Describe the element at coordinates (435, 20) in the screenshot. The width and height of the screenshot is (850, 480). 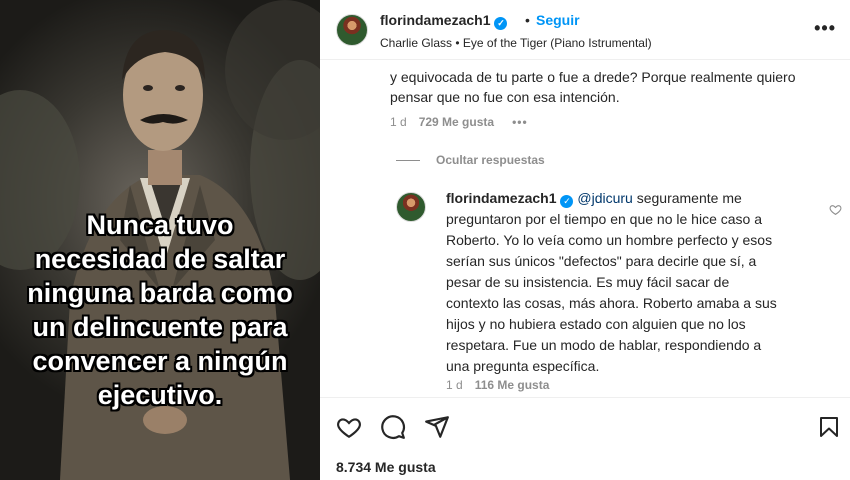
I see `username-text: florindamezach1` at that location.